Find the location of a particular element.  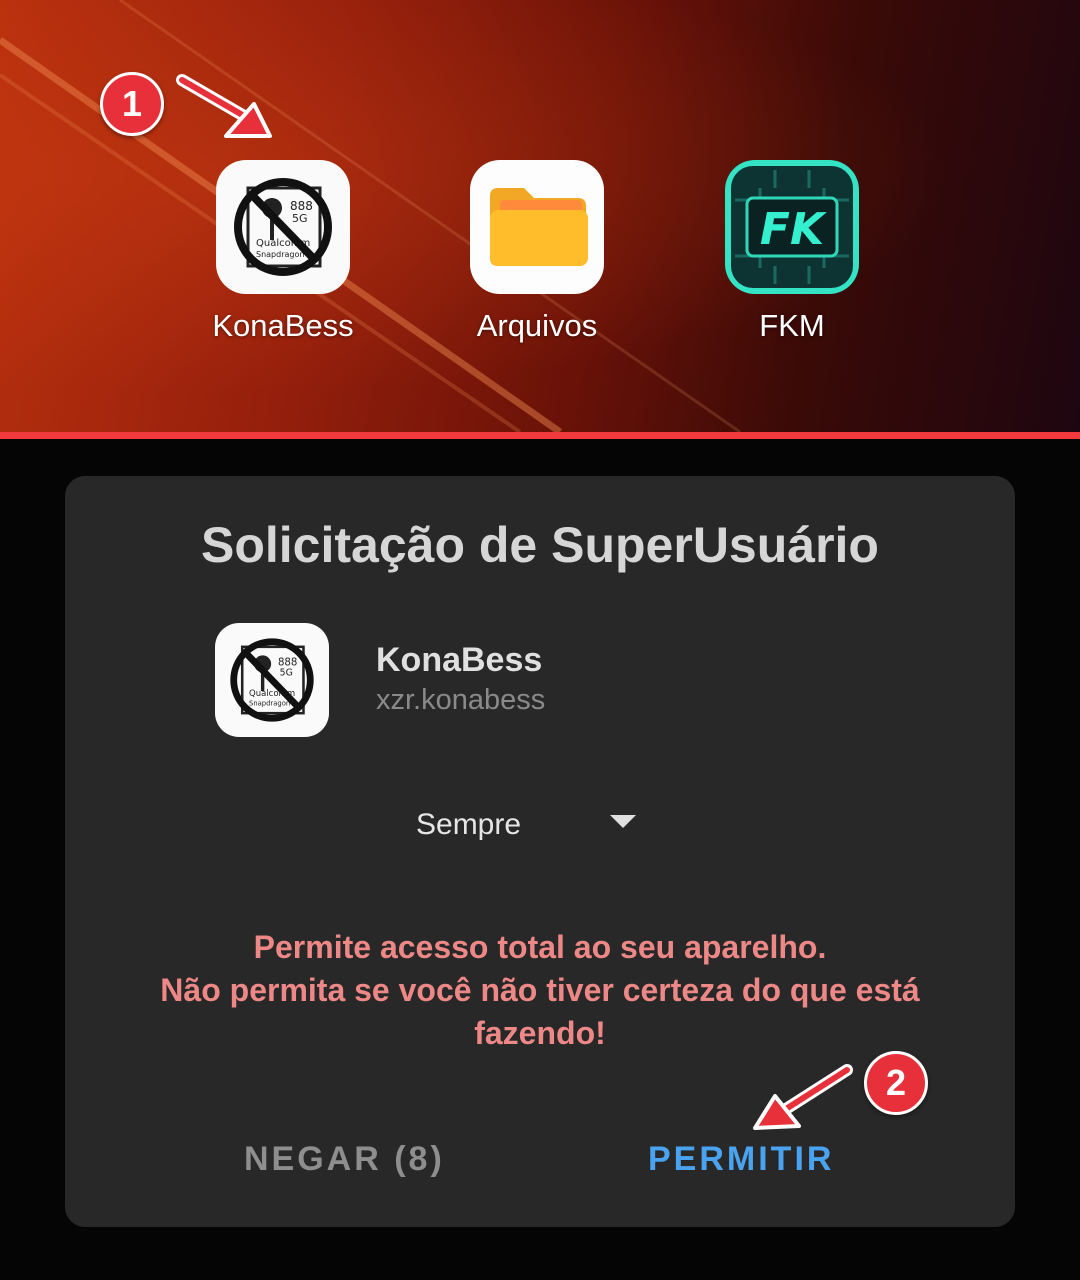

app-konabess: 888 5G Qualcomm Snapdragon KonaBess is located at coordinates (283, 252).